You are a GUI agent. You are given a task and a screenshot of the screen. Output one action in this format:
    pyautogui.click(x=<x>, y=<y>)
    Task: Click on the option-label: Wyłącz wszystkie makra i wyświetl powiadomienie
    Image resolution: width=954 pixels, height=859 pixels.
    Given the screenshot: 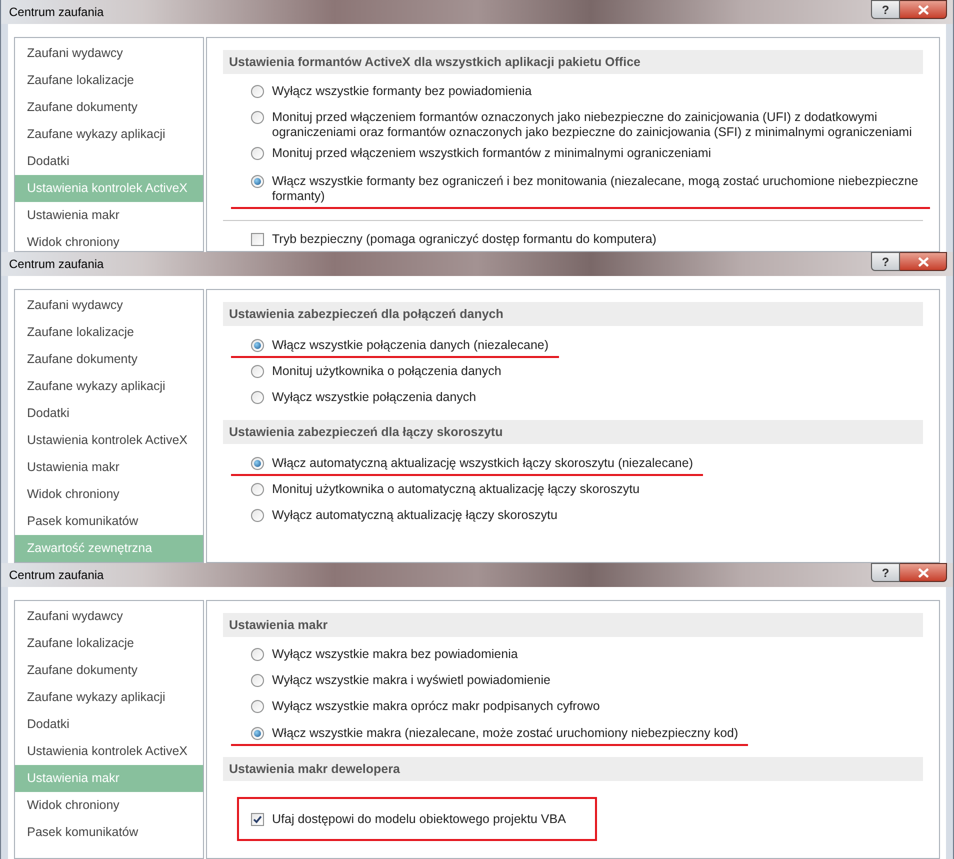 What is the action you would take?
    pyautogui.click(x=411, y=680)
    